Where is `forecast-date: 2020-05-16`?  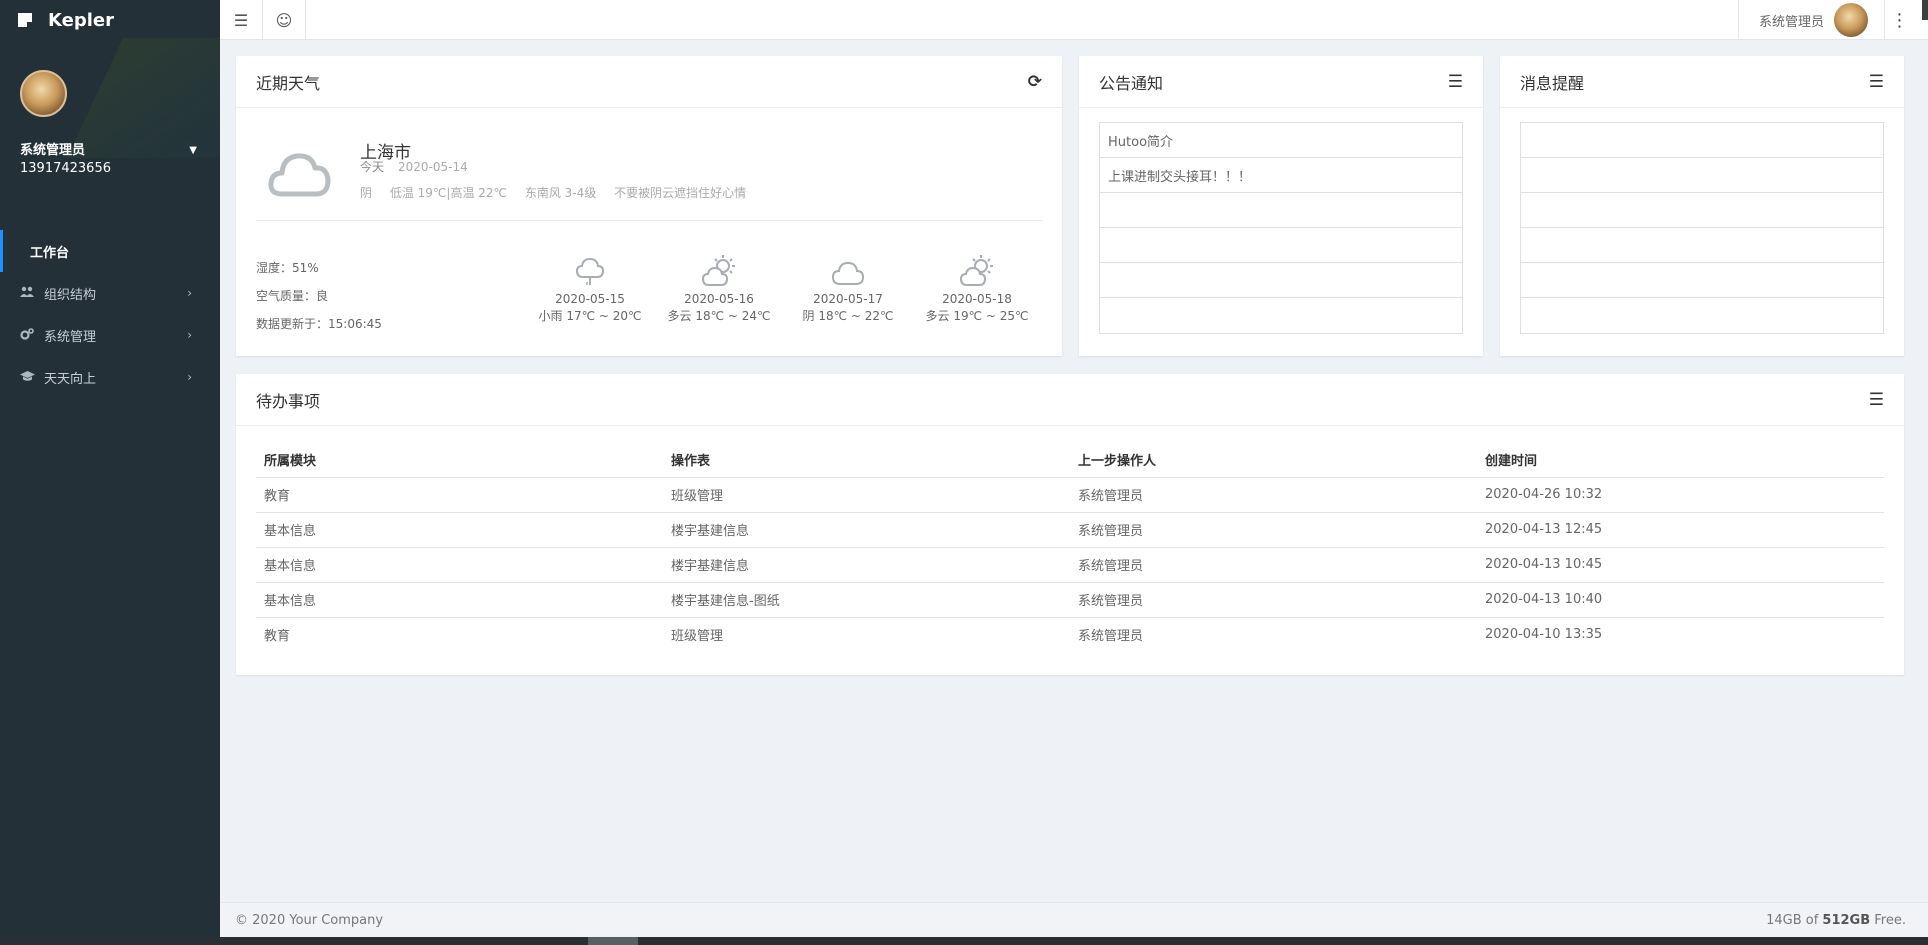
forecast-date: 2020-05-16 is located at coordinates (719, 299).